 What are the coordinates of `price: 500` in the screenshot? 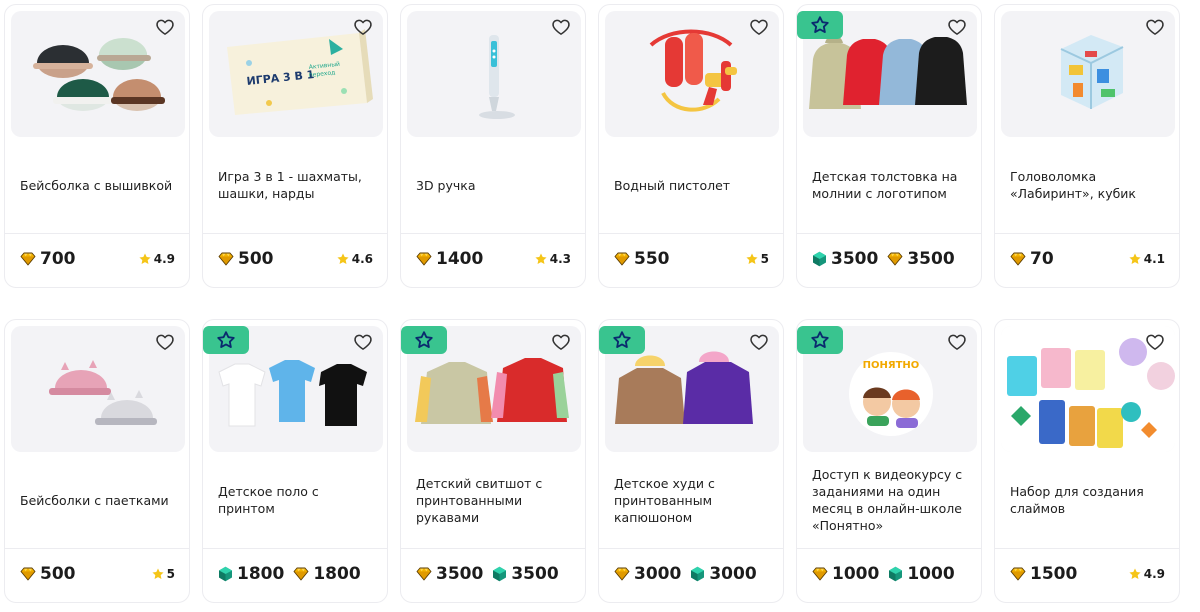 It's located at (48, 574).